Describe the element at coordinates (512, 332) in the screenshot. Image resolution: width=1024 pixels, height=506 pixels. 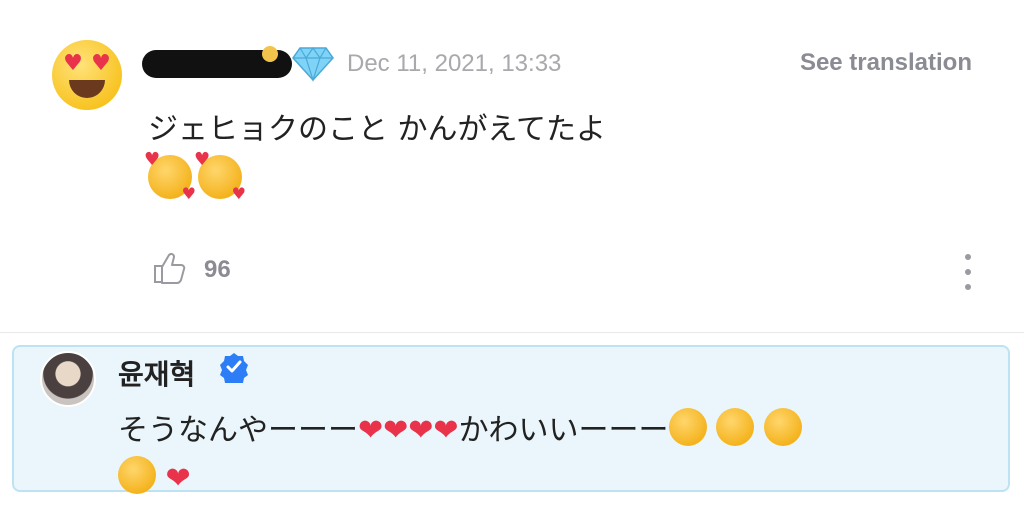
I see `divider` at that location.